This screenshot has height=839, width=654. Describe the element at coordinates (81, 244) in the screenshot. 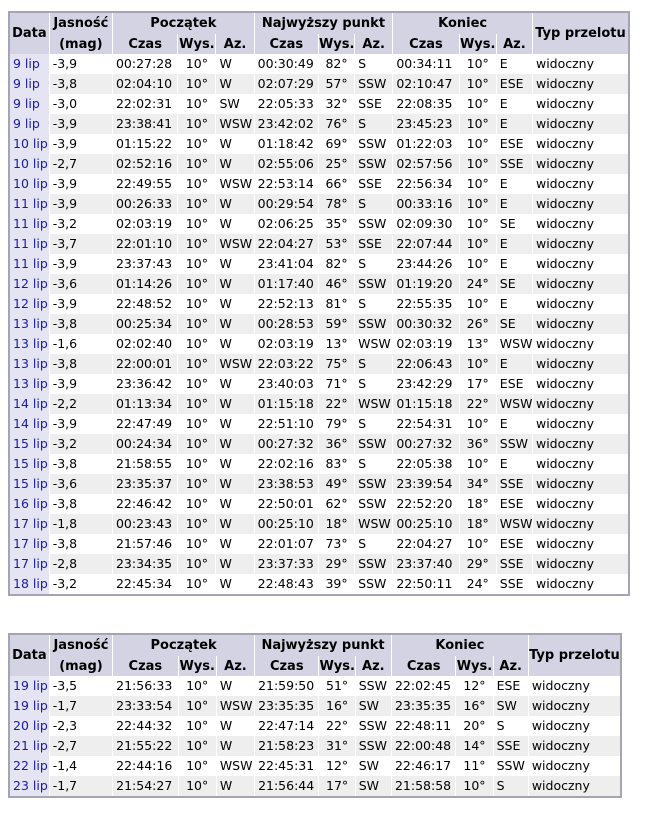

I see `brightness-cell: -3,7` at that location.